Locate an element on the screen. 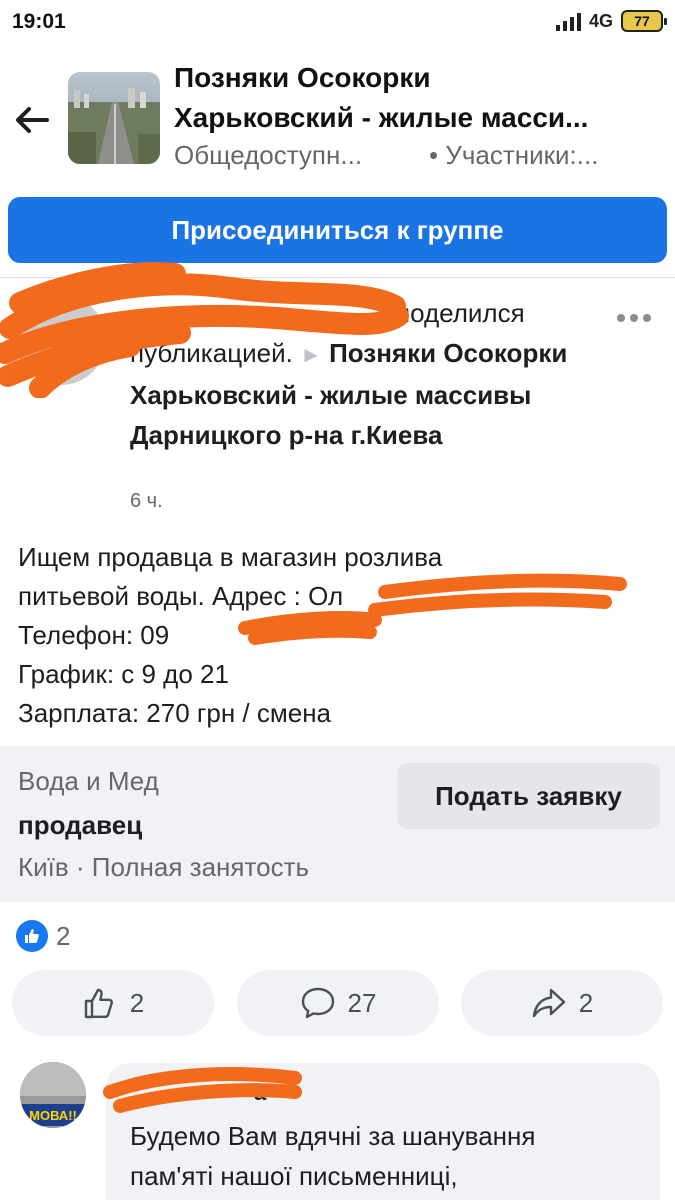  apply-button: Подать заявку is located at coordinates (528, 796).